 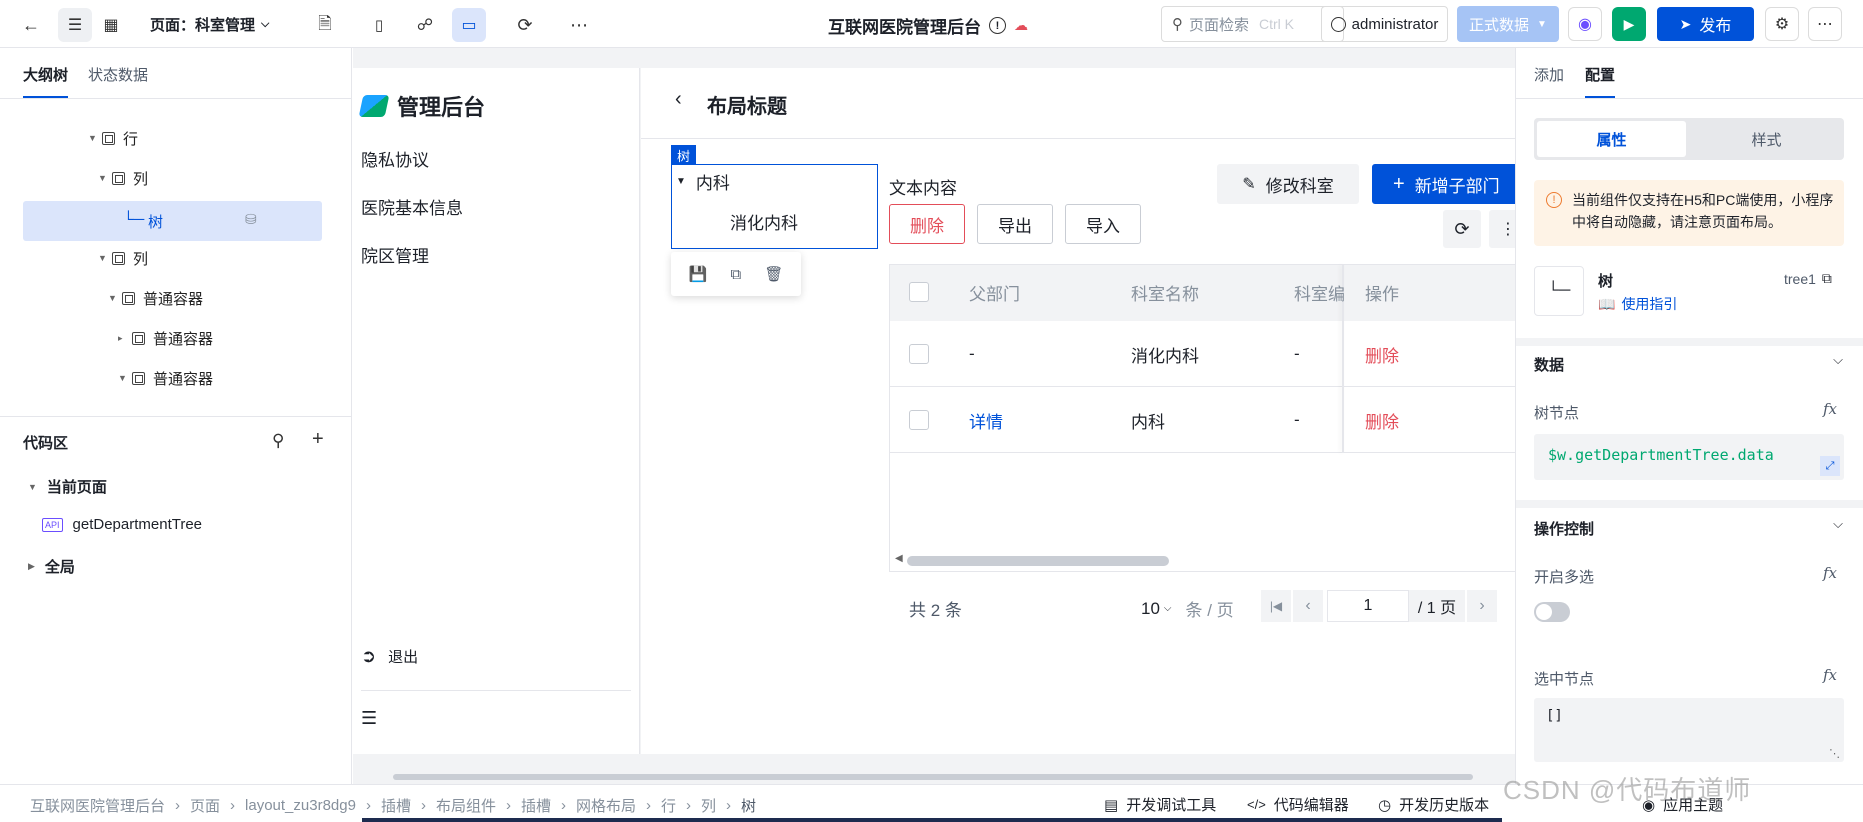 I want to click on menu-item-campus: 院区管理, so click(x=395, y=254).